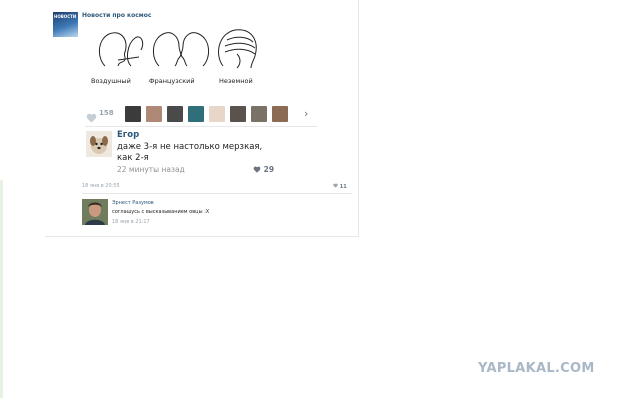 The width and height of the screenshot is (640, 400). Describe the element at coordinates (343, 187) in the screenshot. I see `post-like-count: 11` at that location.